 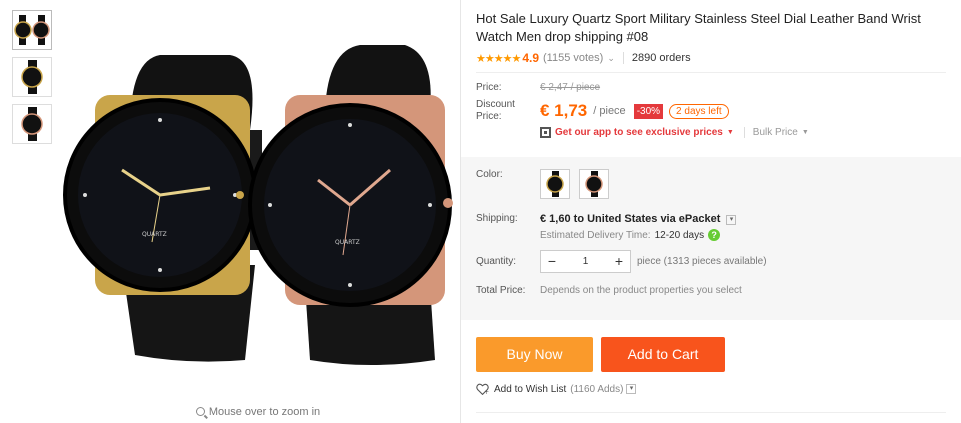 I want to click on per-piece-label: / piece, so click(x=609, y=111).